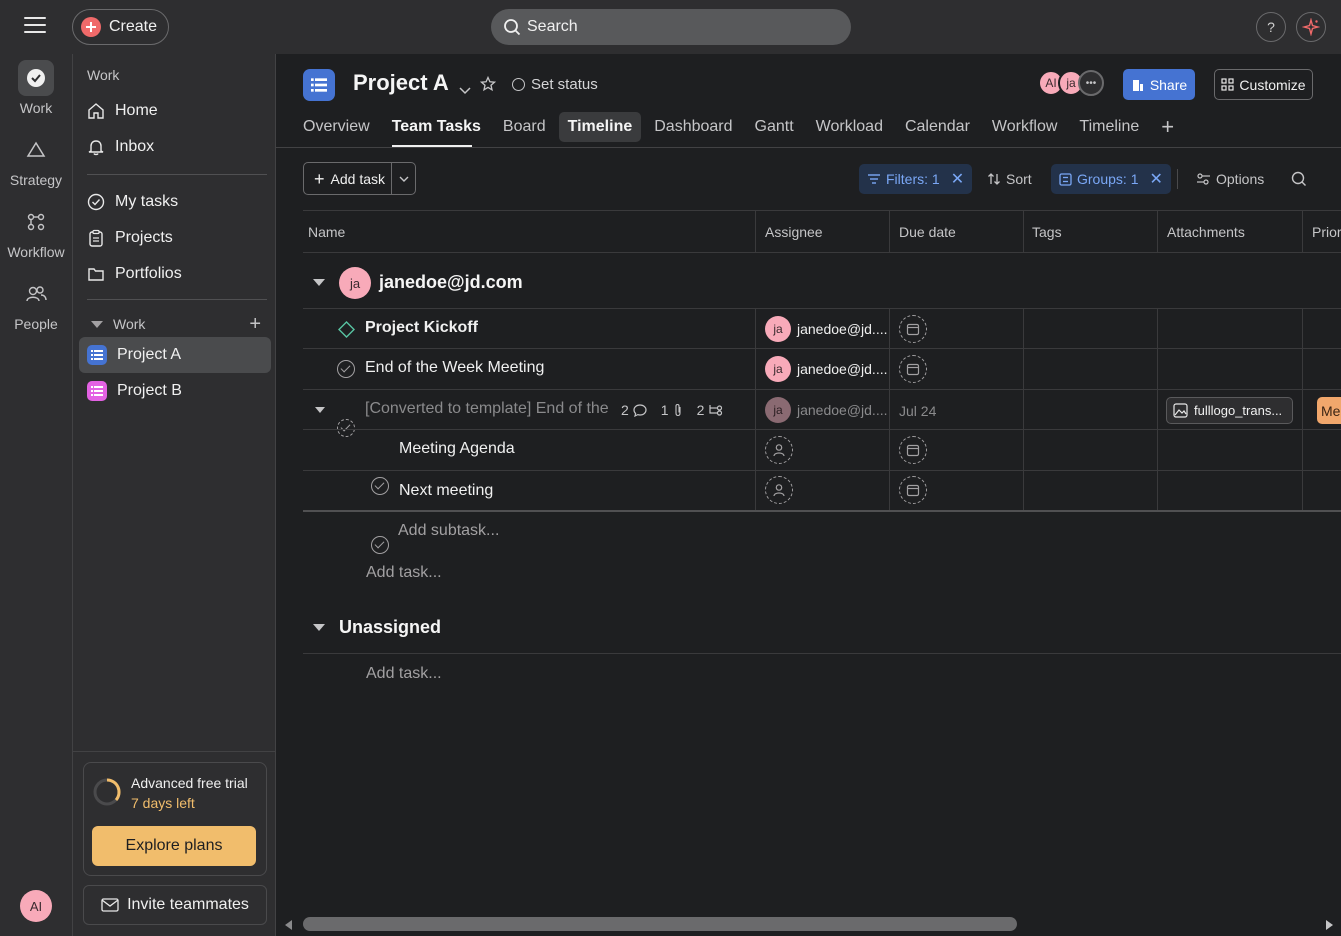 Image resolution: width=1341 pixels, height=936 pixels. Describe the element at coordinates (36, 304) in the screenshot. I see `rail-item-people: People` at that location.